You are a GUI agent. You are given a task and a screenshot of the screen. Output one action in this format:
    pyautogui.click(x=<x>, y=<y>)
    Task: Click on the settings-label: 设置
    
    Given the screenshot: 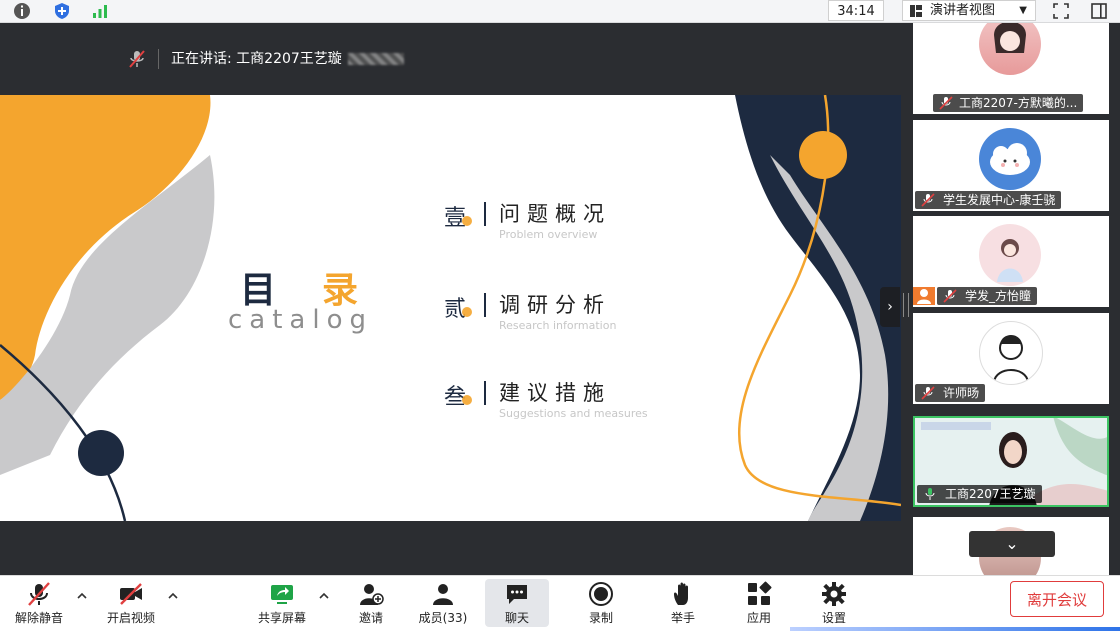 What is the action you would take?
    pyautogui.click(x=833, y=618)
    